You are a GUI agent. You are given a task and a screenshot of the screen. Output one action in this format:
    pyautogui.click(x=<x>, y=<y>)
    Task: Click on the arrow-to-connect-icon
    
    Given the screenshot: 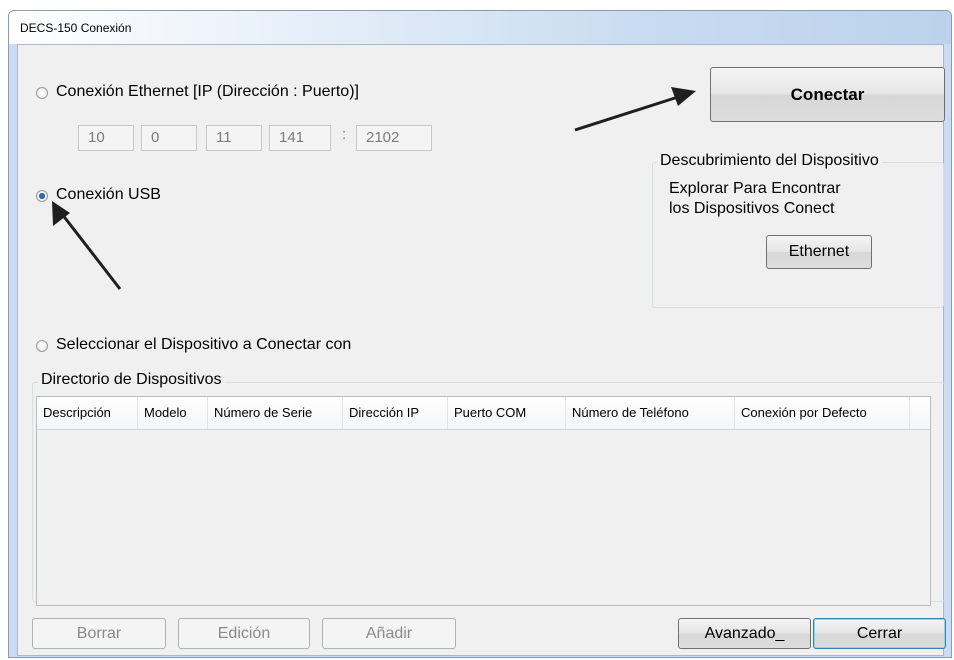 What is the action you would take?
    pyautogui.click(x=635, y=109)
    